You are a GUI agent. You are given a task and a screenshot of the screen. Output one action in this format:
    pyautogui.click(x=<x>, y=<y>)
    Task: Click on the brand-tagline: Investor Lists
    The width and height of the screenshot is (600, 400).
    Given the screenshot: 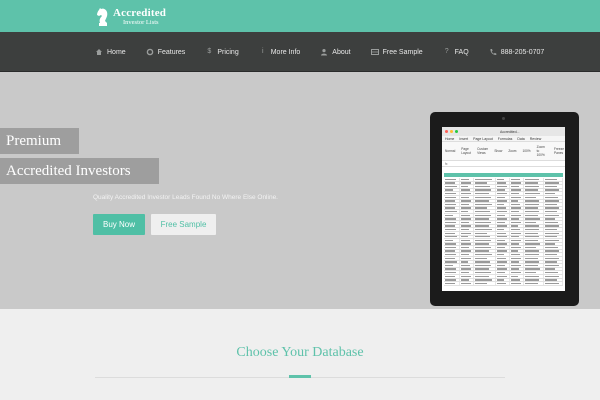 What is the action you would take?
    pyautogui.click(x=141, y=22)
    